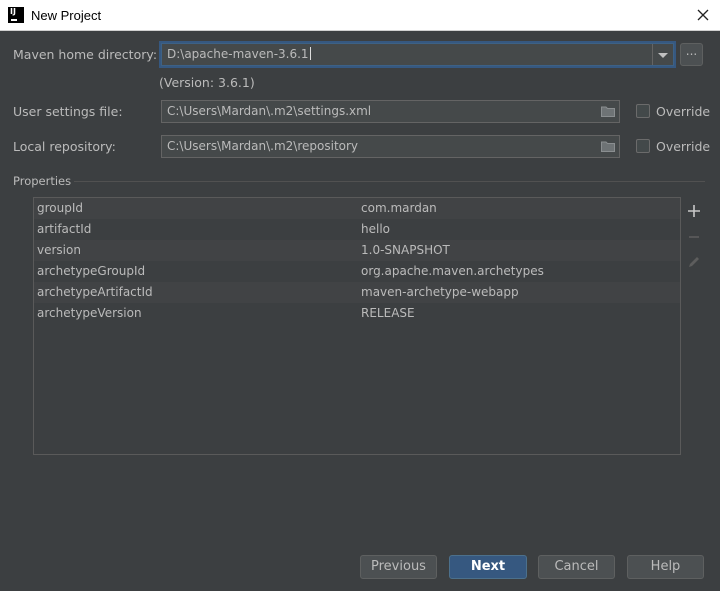 This screenshot has height=591, width=720. Describe the element at coordinates (85, 54) in the screenshot. I see `maven-home-label: Maven home directory:` at that location.